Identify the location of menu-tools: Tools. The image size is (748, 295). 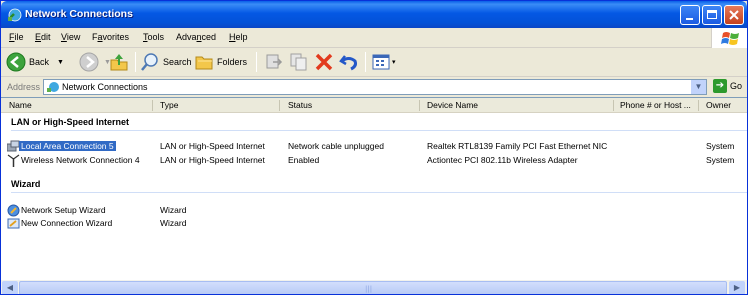
(153, 37).